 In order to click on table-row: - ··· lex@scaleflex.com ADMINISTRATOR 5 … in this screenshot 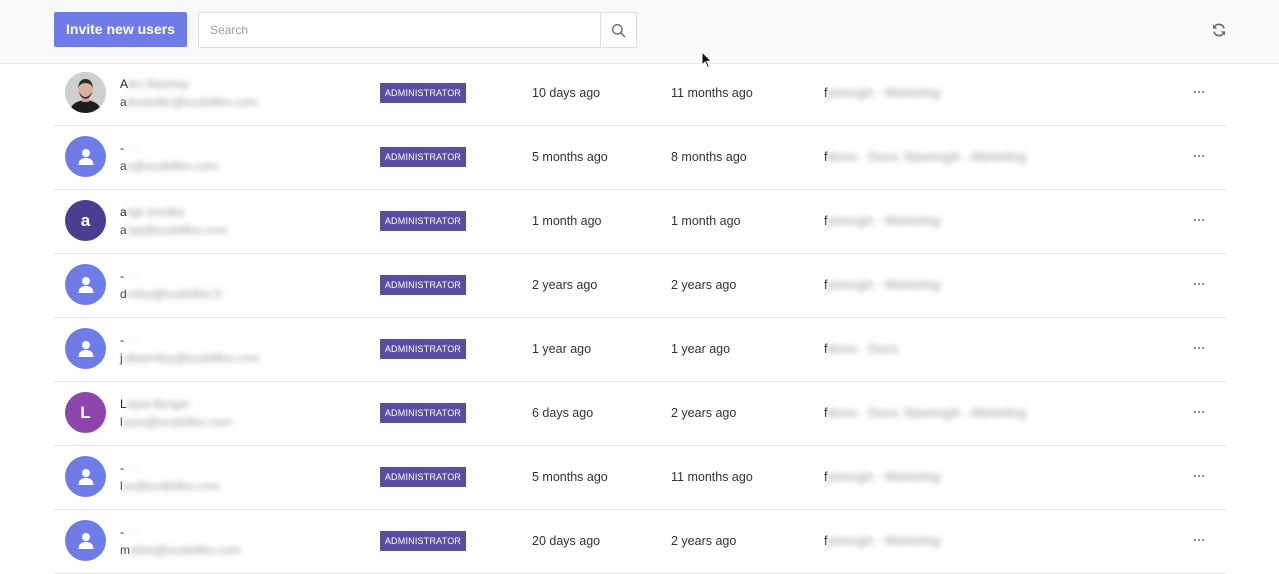, I will do `click(640, 478)`.